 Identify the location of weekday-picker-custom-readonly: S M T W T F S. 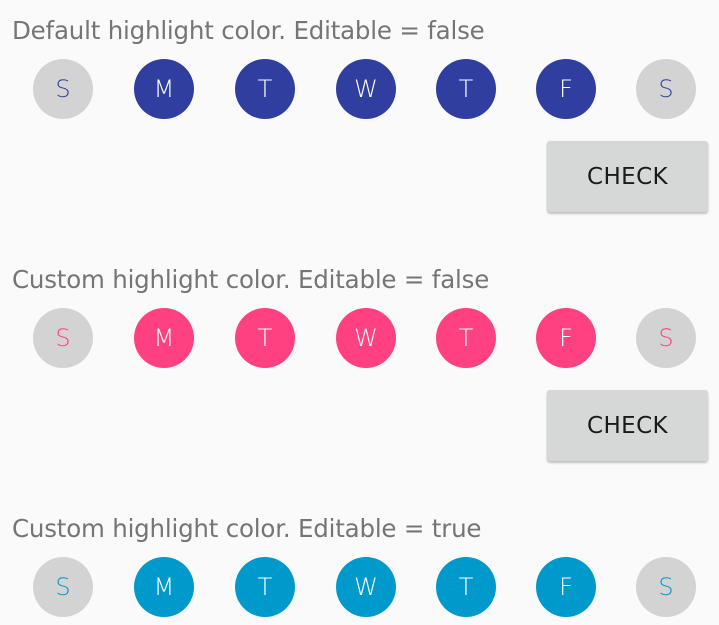
(359, 338).